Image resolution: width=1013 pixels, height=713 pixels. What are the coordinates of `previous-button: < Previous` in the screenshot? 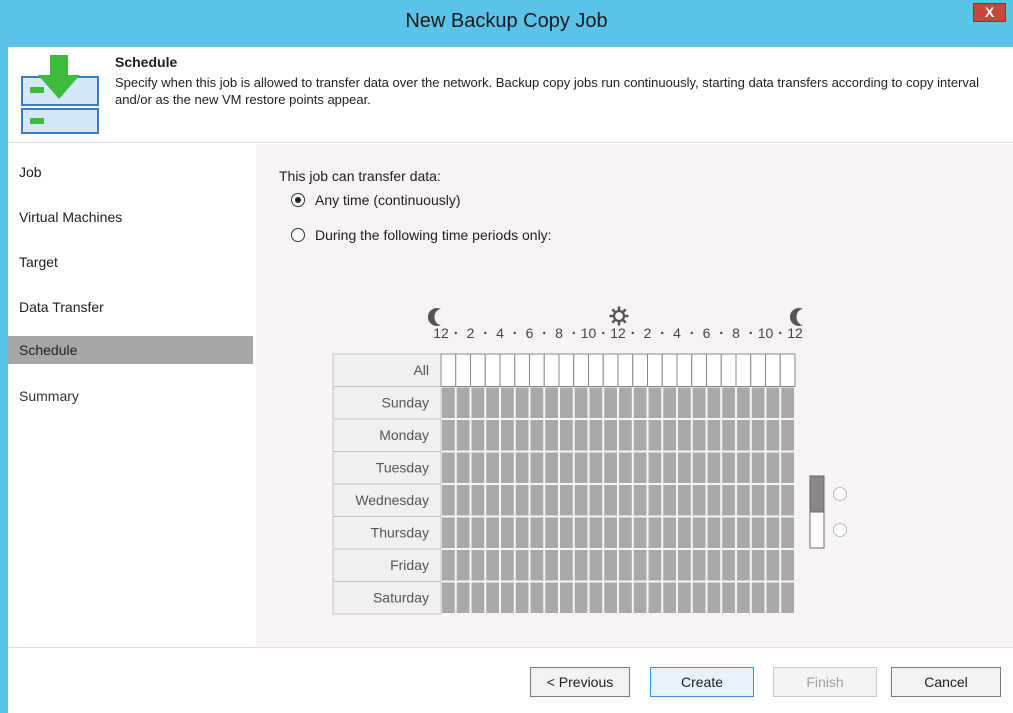 It's located at (580, 682).